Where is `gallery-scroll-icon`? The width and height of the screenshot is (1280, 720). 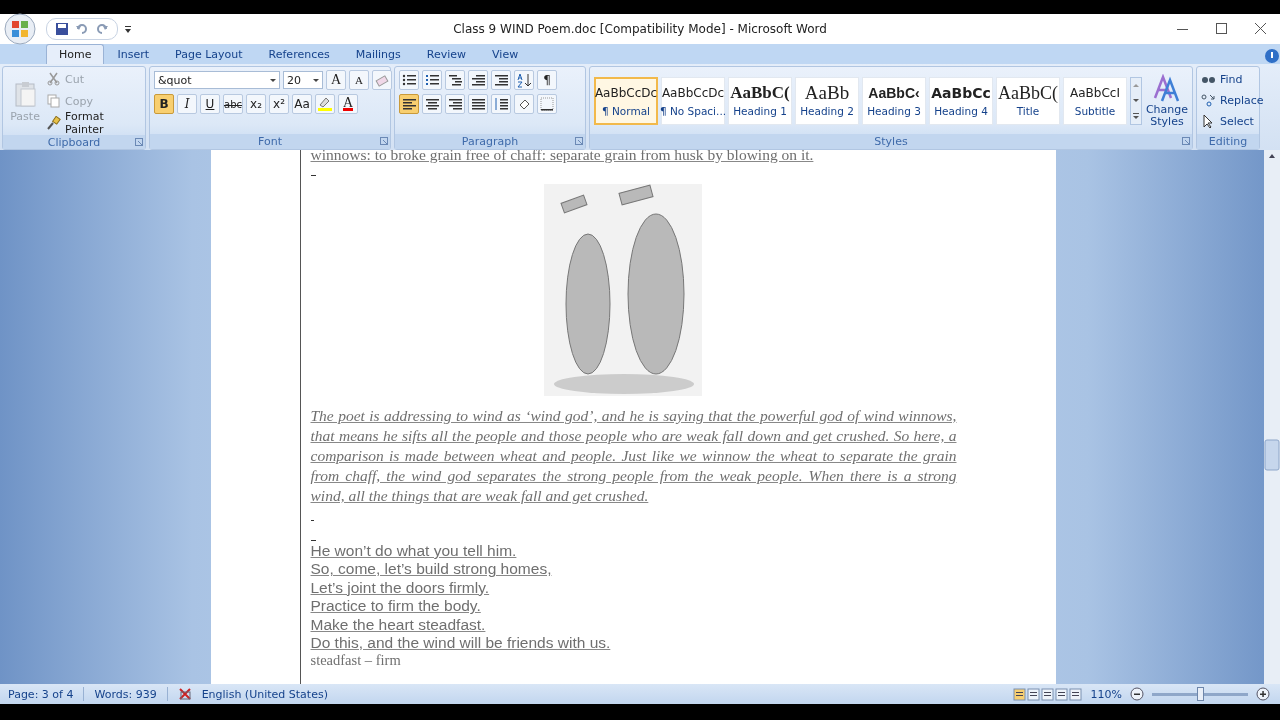 gallery-scroll-icon is located at coordinates (1136, 100).